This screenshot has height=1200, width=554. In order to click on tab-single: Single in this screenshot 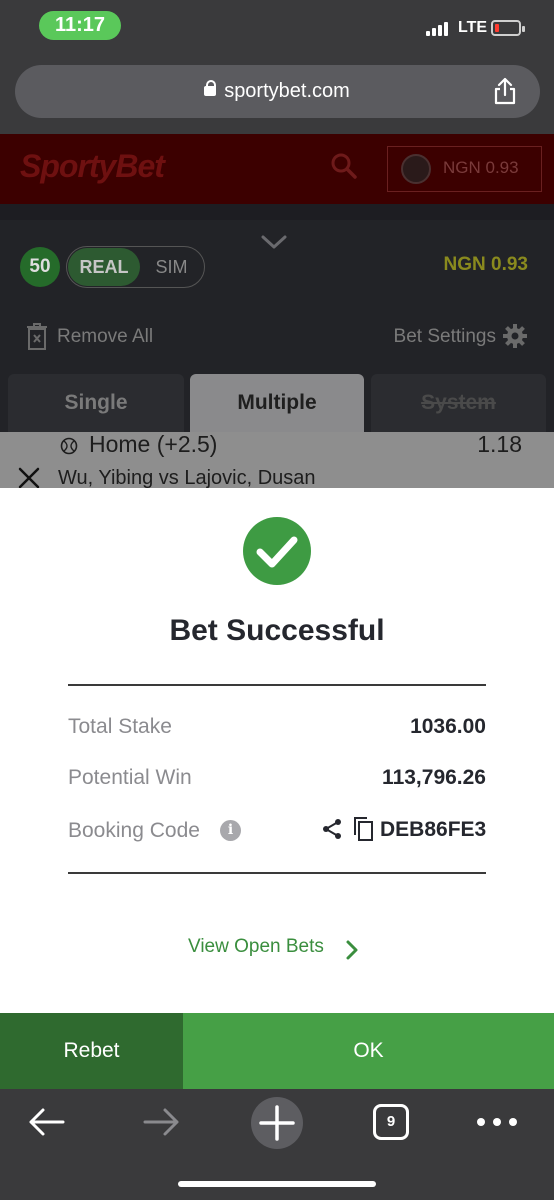, I will do `click(96, 403)`.